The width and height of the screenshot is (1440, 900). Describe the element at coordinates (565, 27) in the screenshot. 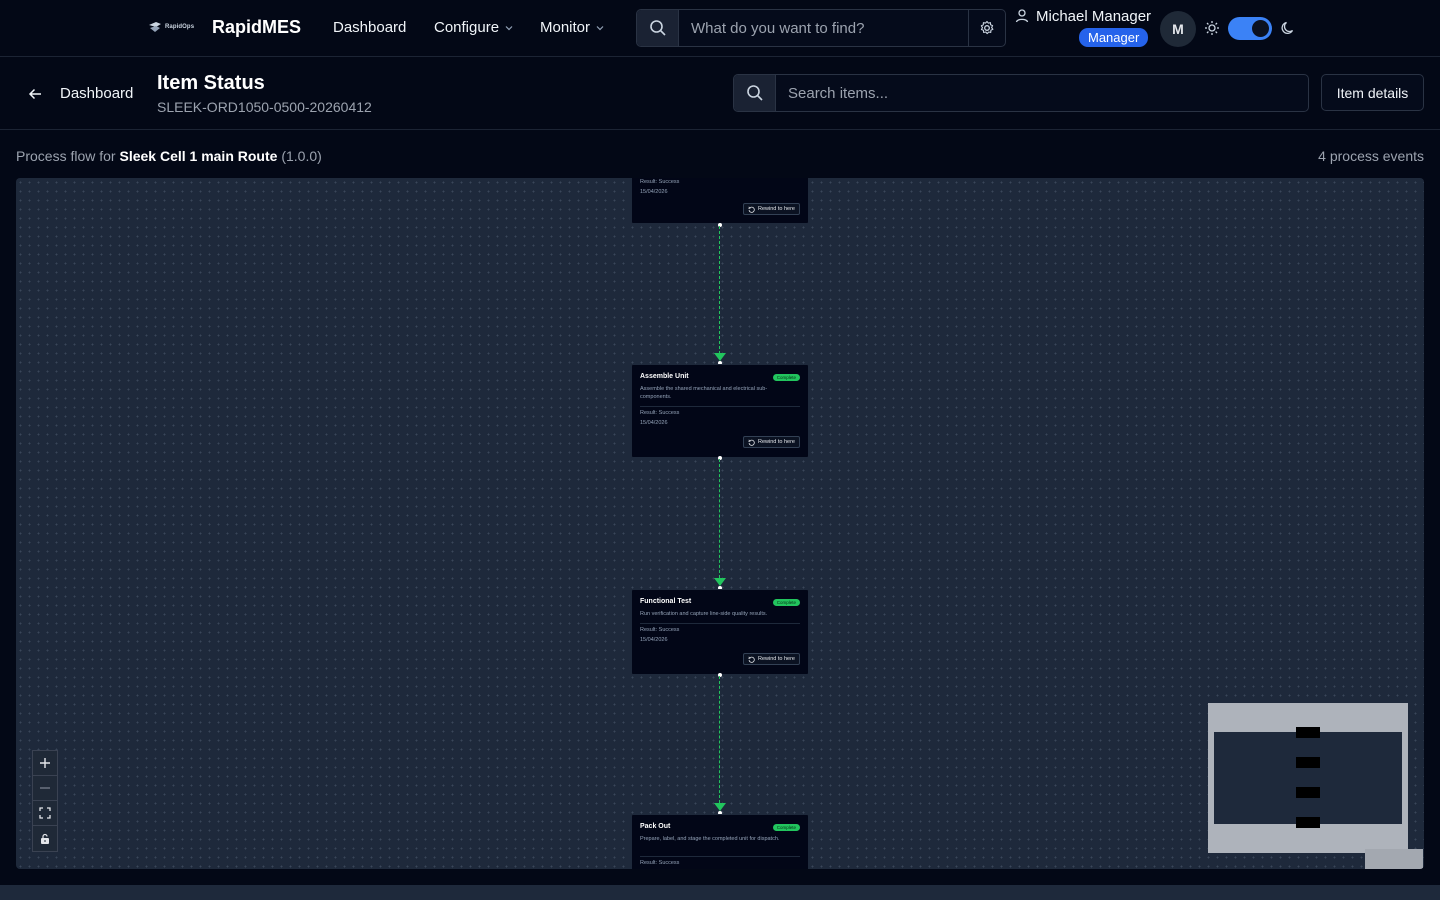

I see `nav-monitor-label: Monitor` at that location.